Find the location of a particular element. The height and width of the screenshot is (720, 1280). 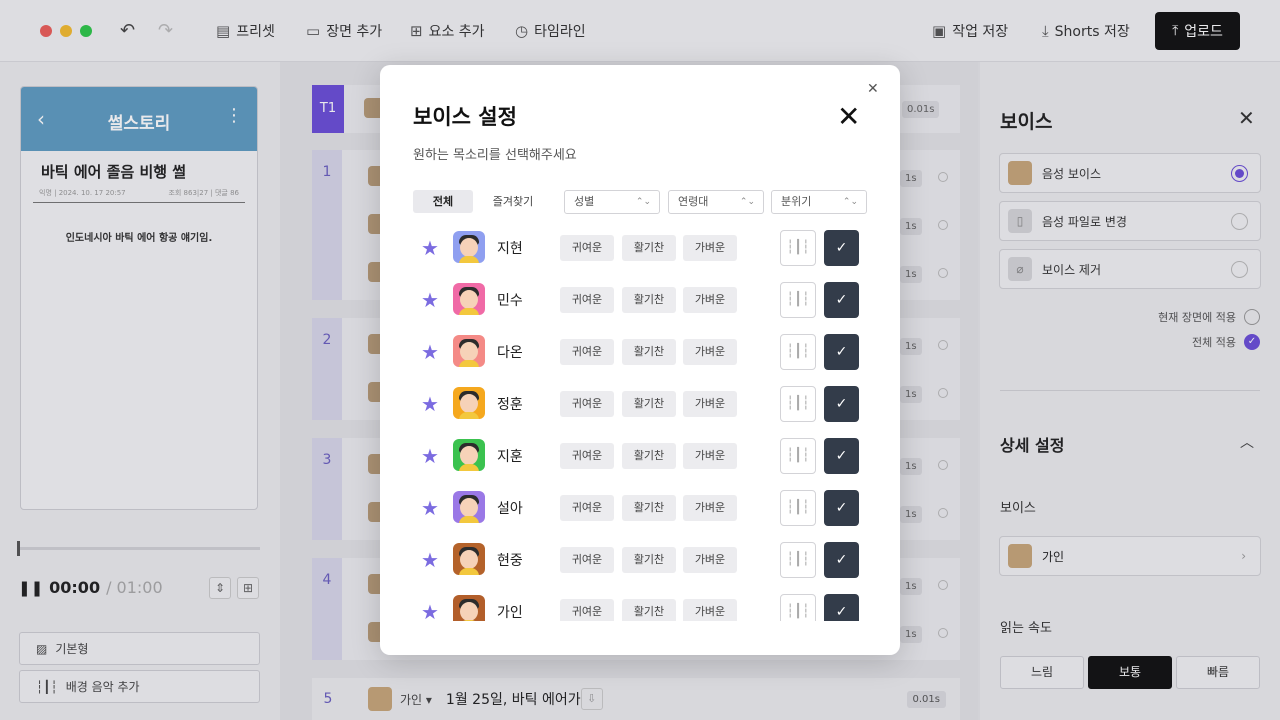

voice-row: ★ 지현 귀여운 활기찬 가벼운 ┆┃┆ ✓ is located at coordinates (643, 251).